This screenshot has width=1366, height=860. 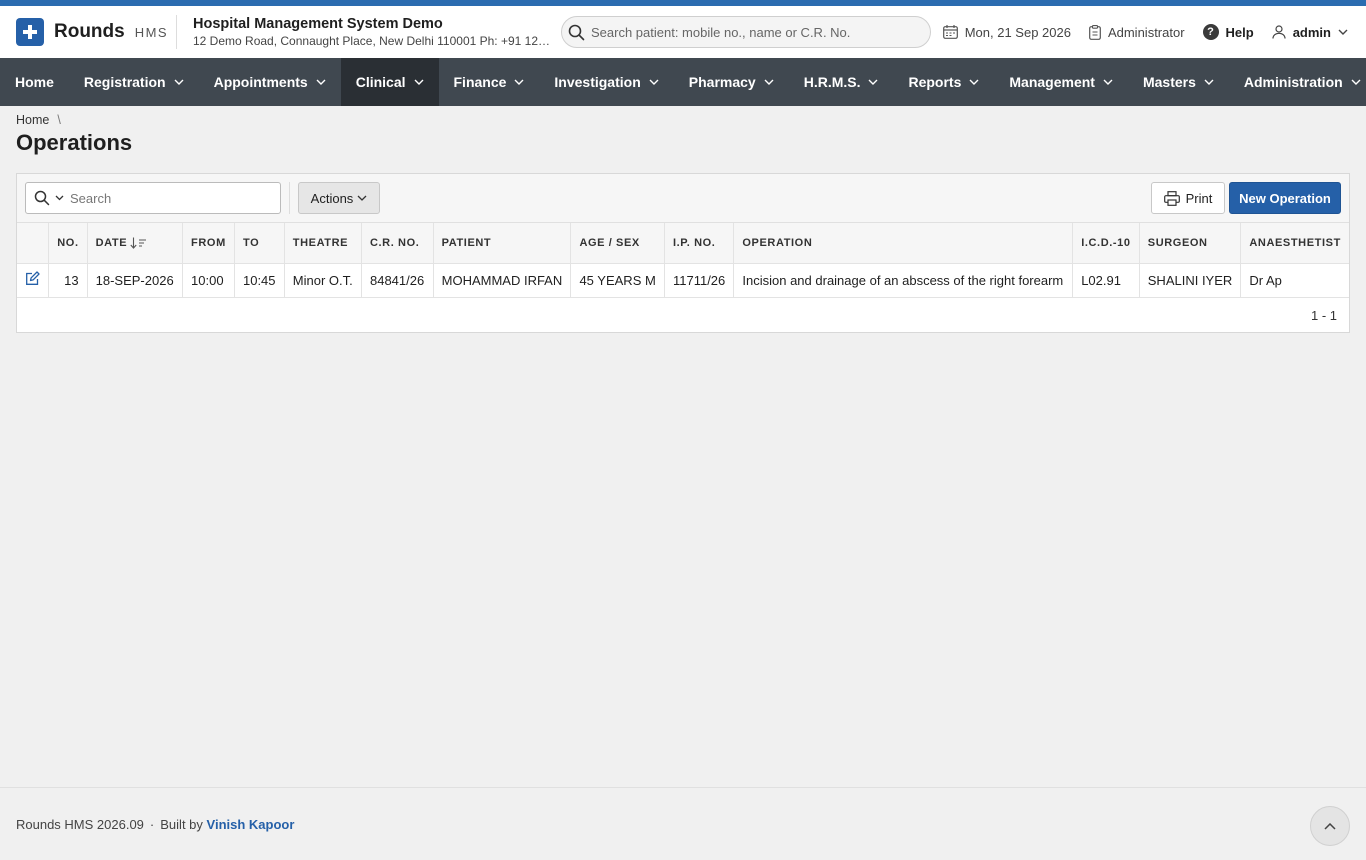 I want to click on column-header-surgeon: SURGEON, so click(x=1190, y=243).